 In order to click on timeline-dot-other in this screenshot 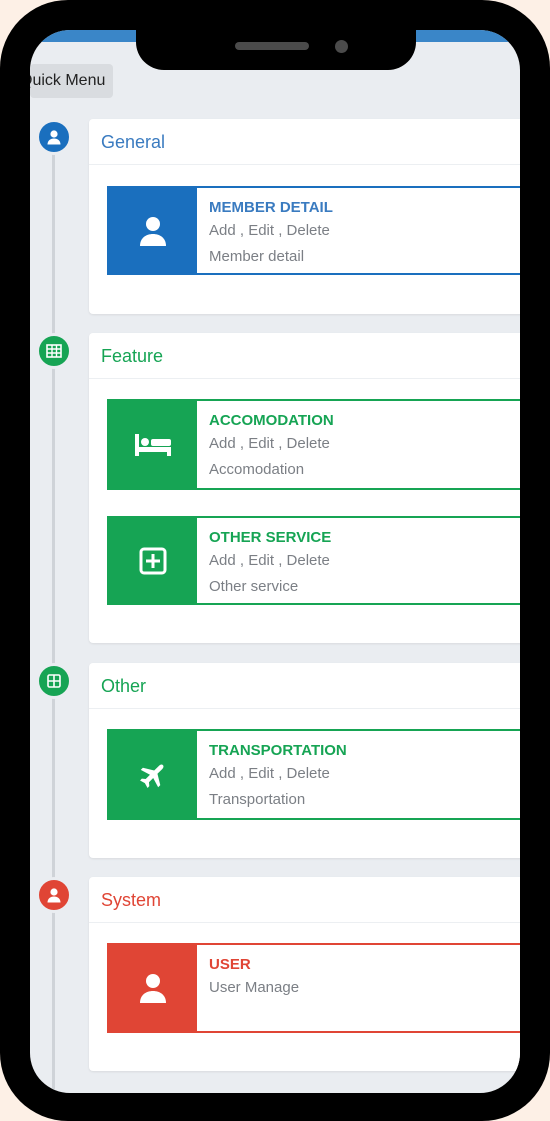, I will do `click(54, 681)`.